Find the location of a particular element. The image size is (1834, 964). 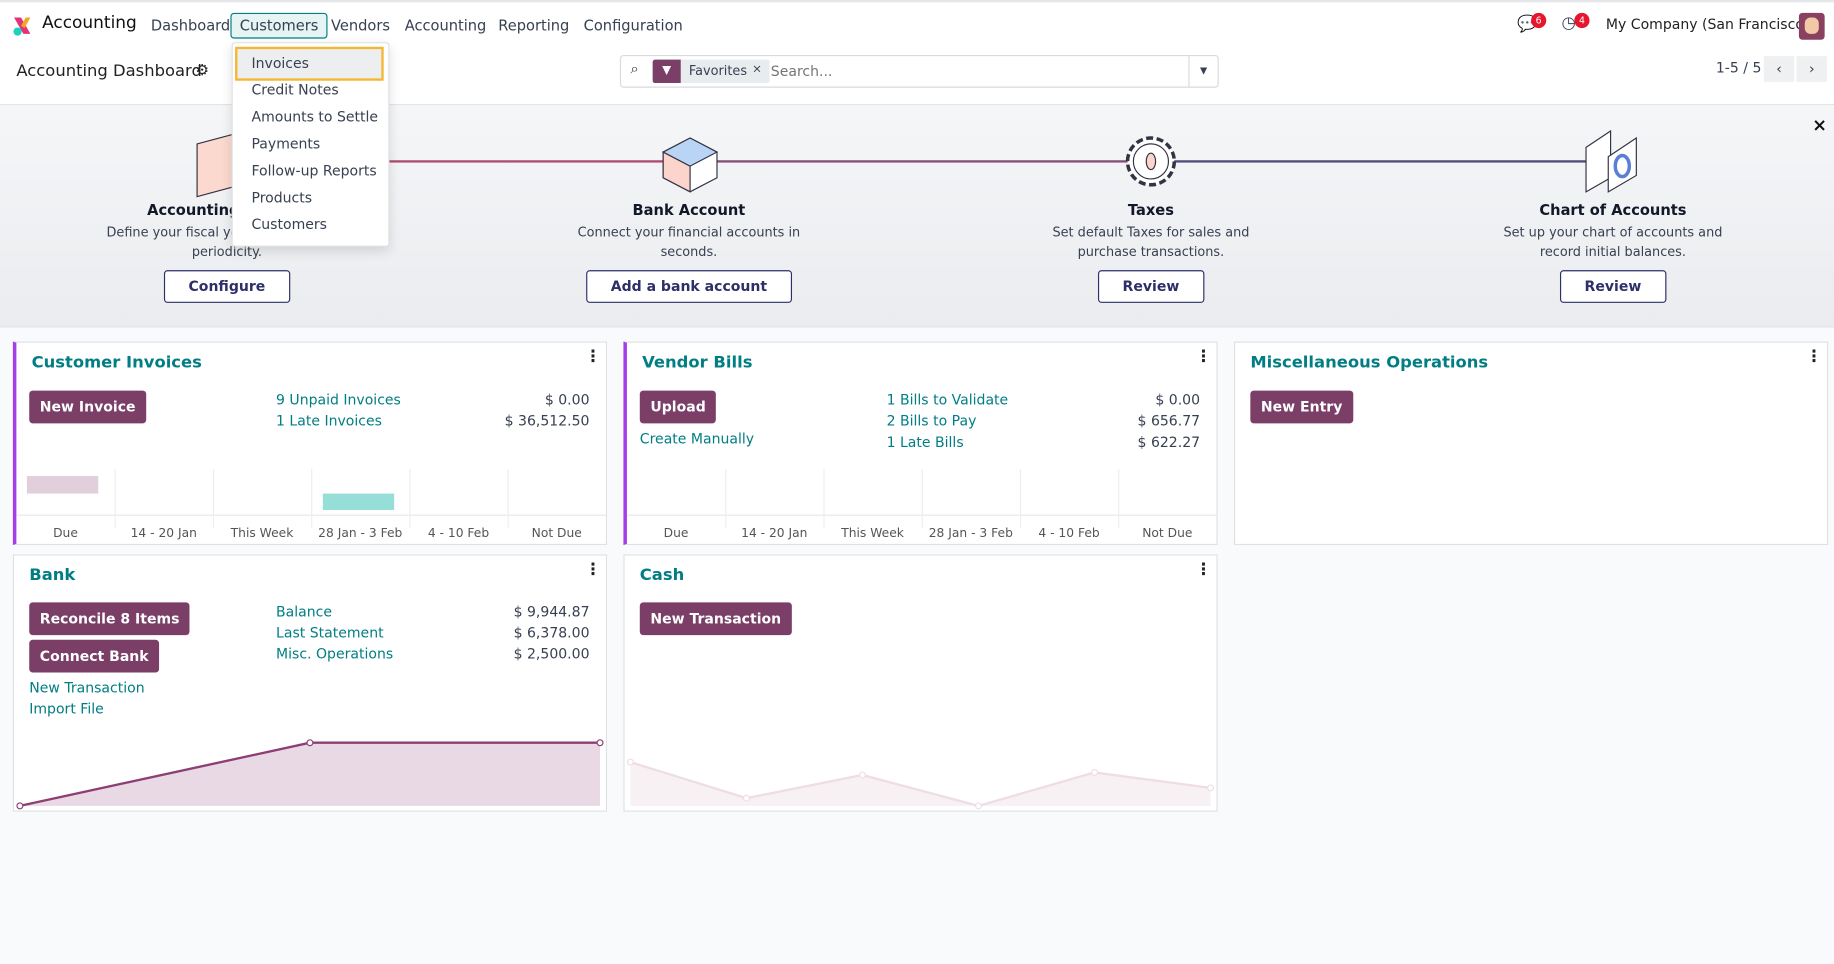

bills-to-validate-link: 1 Bills to Validate is located at coordinates (948, 400).